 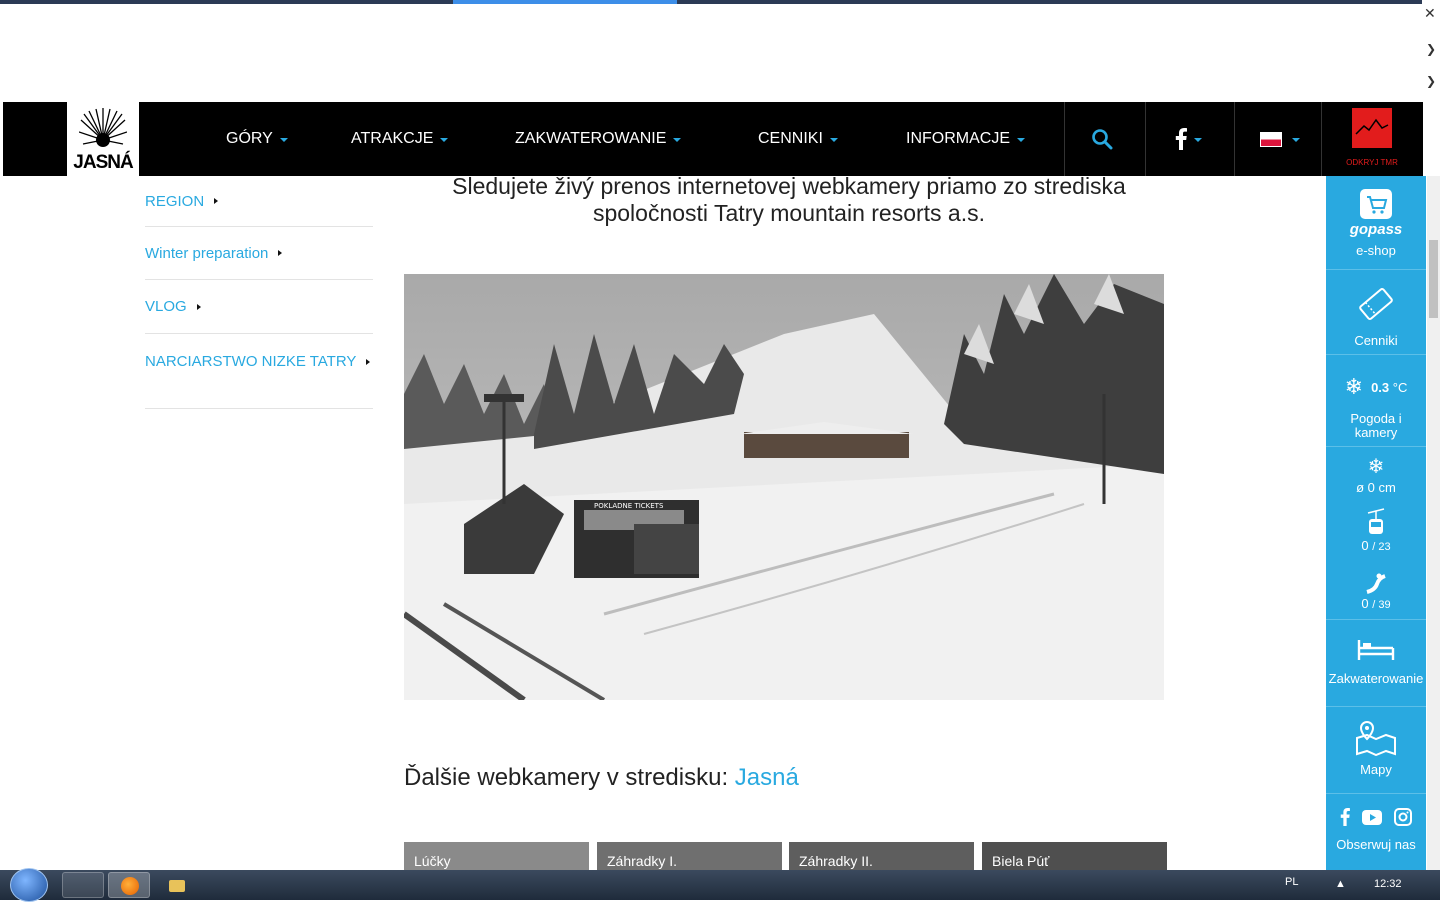 I want to click on jasna-logo: JASNÁ, so click(x=103, y=139).